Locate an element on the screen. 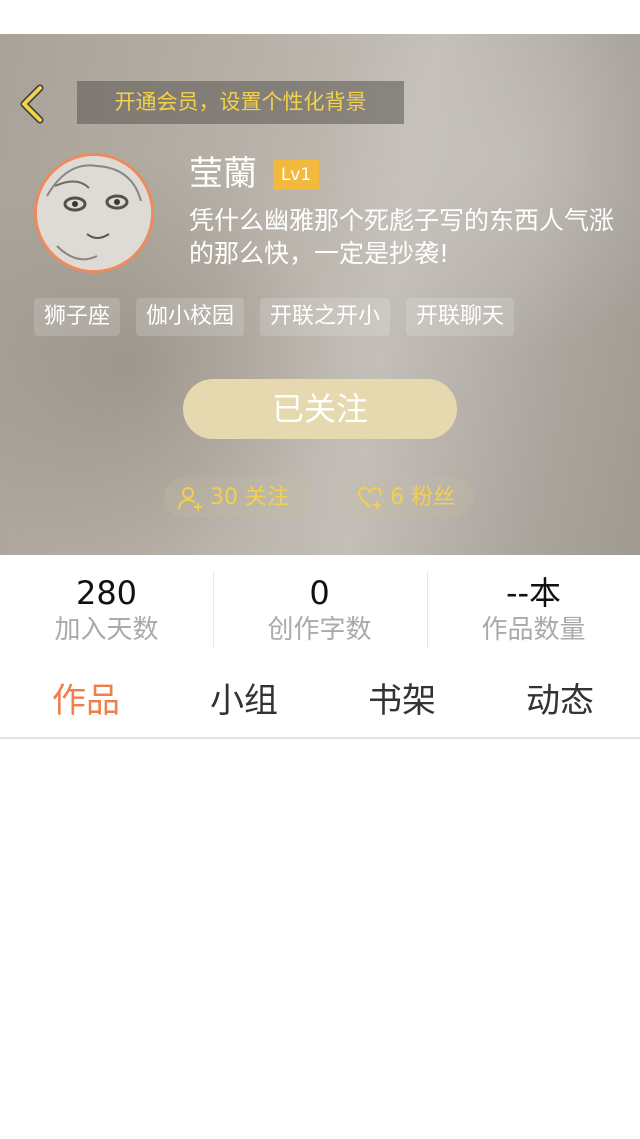 The width and height of the screenshot is (640, 1139). following-count-button: 30 关注 is located at coordinates (239, 497).